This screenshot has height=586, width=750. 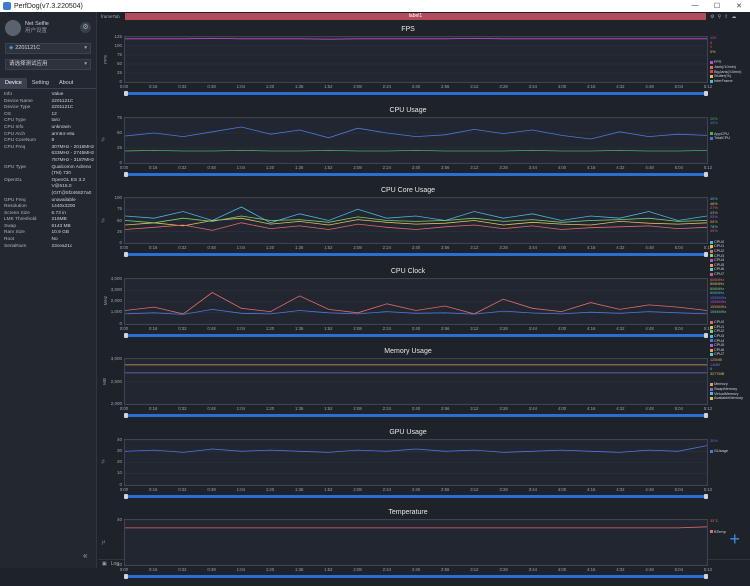 I want to click on info-value: 8, so click(x=53, y=141).